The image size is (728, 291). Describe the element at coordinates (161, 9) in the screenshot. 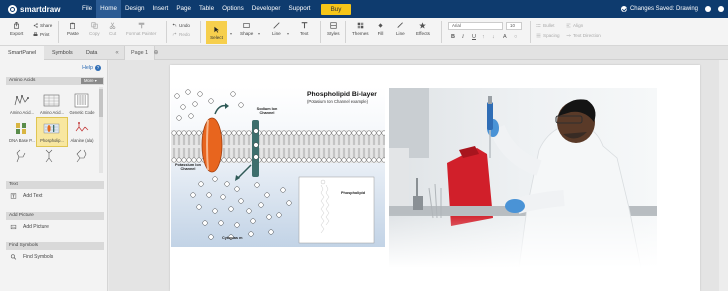

I see `menu-insert: Insert` at that location.